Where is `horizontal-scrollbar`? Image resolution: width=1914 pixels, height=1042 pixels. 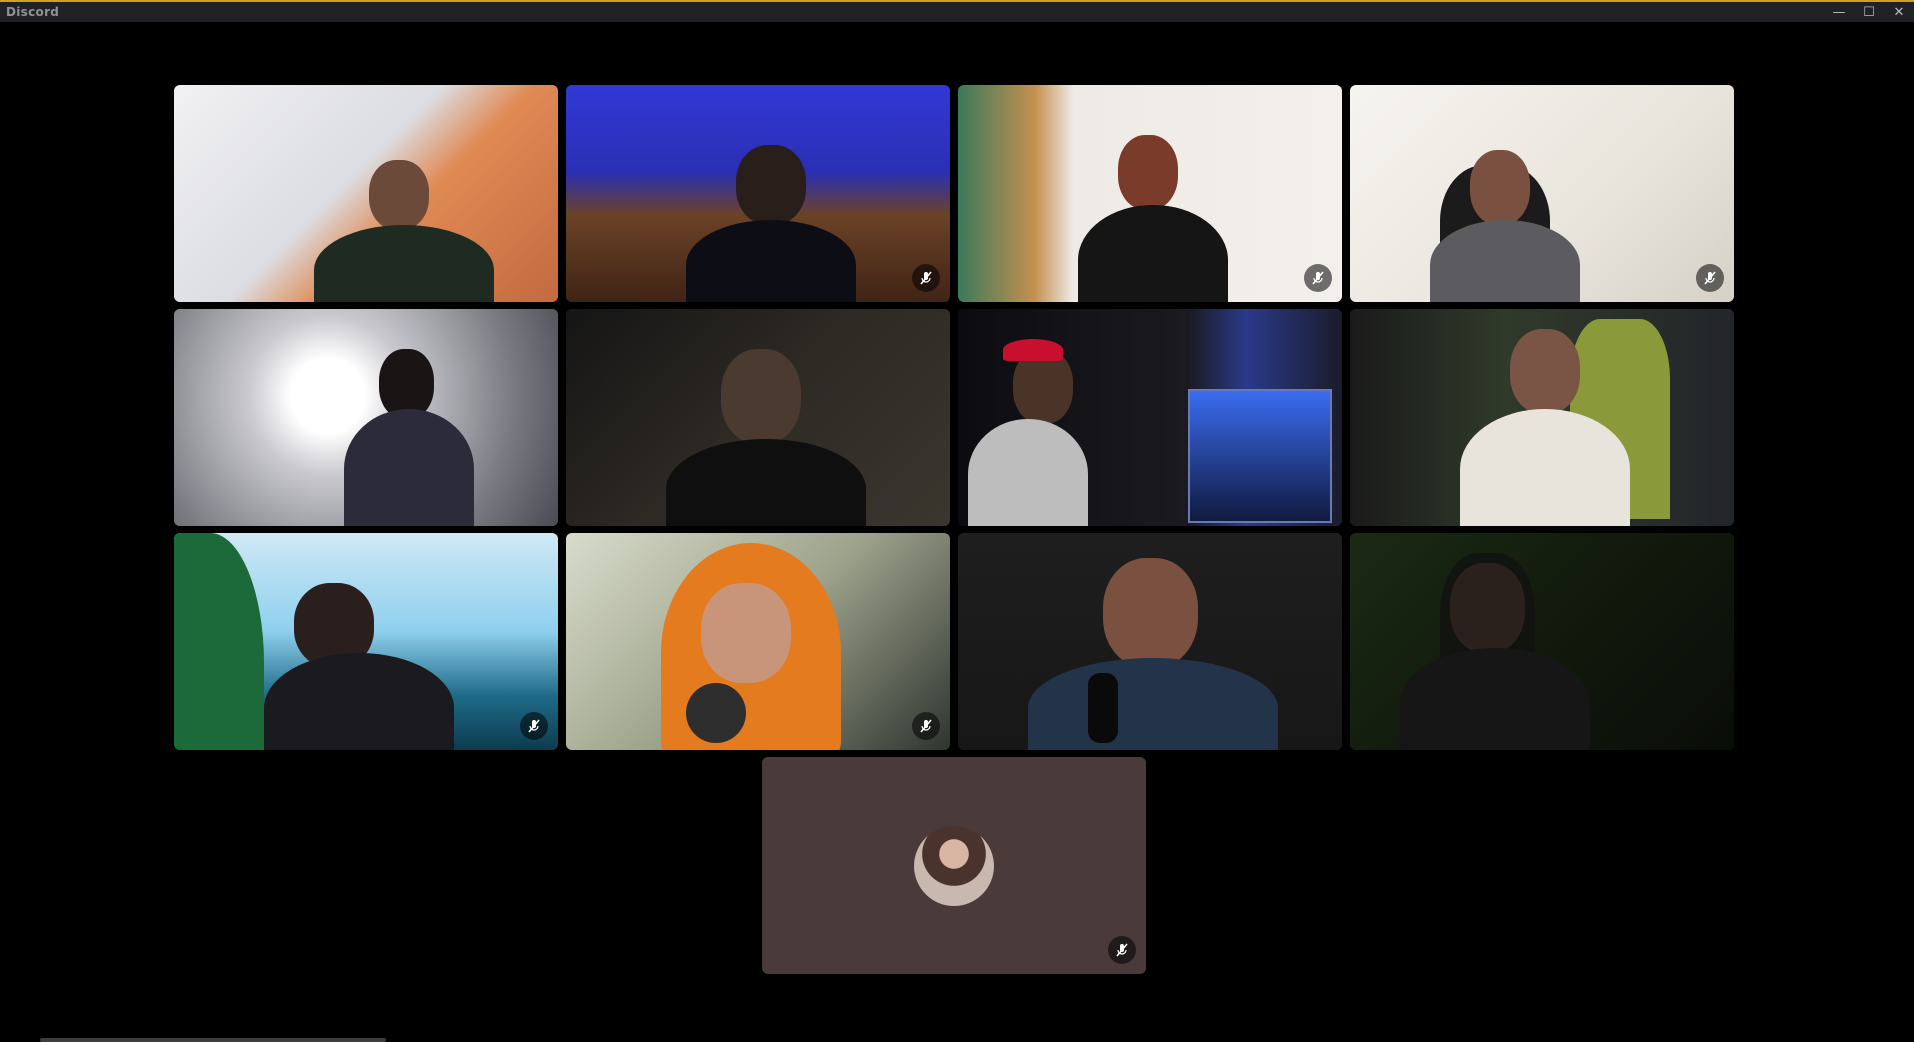 horizontal-scrollbar is located at coordinates (213, 1040).